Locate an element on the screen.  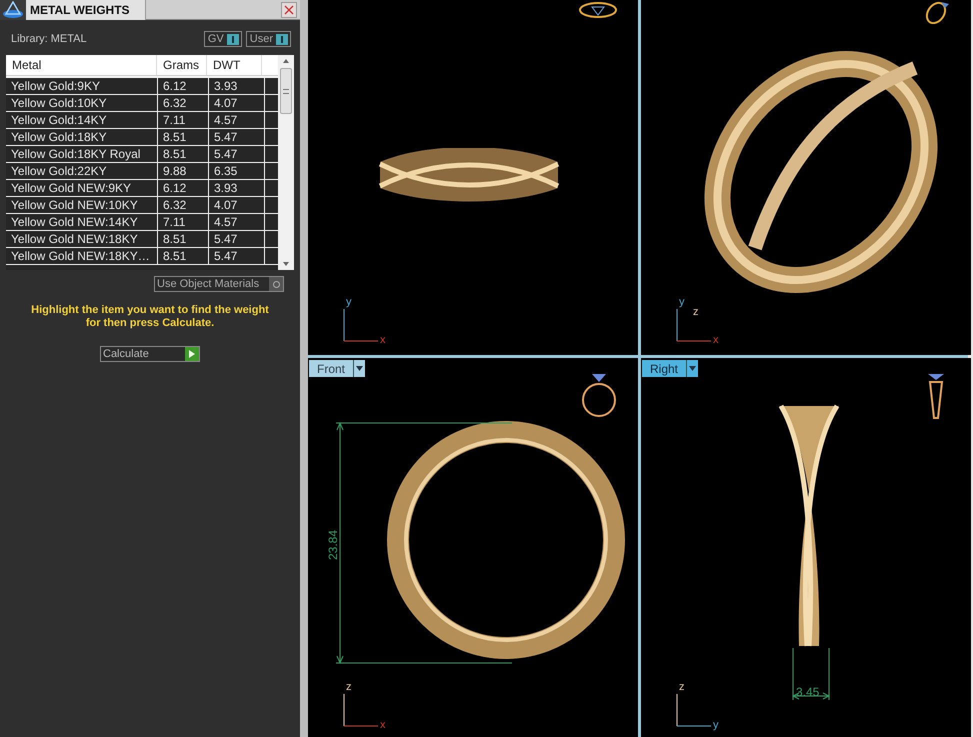
scrollbar-thumb is located at coordinates (286, 91).